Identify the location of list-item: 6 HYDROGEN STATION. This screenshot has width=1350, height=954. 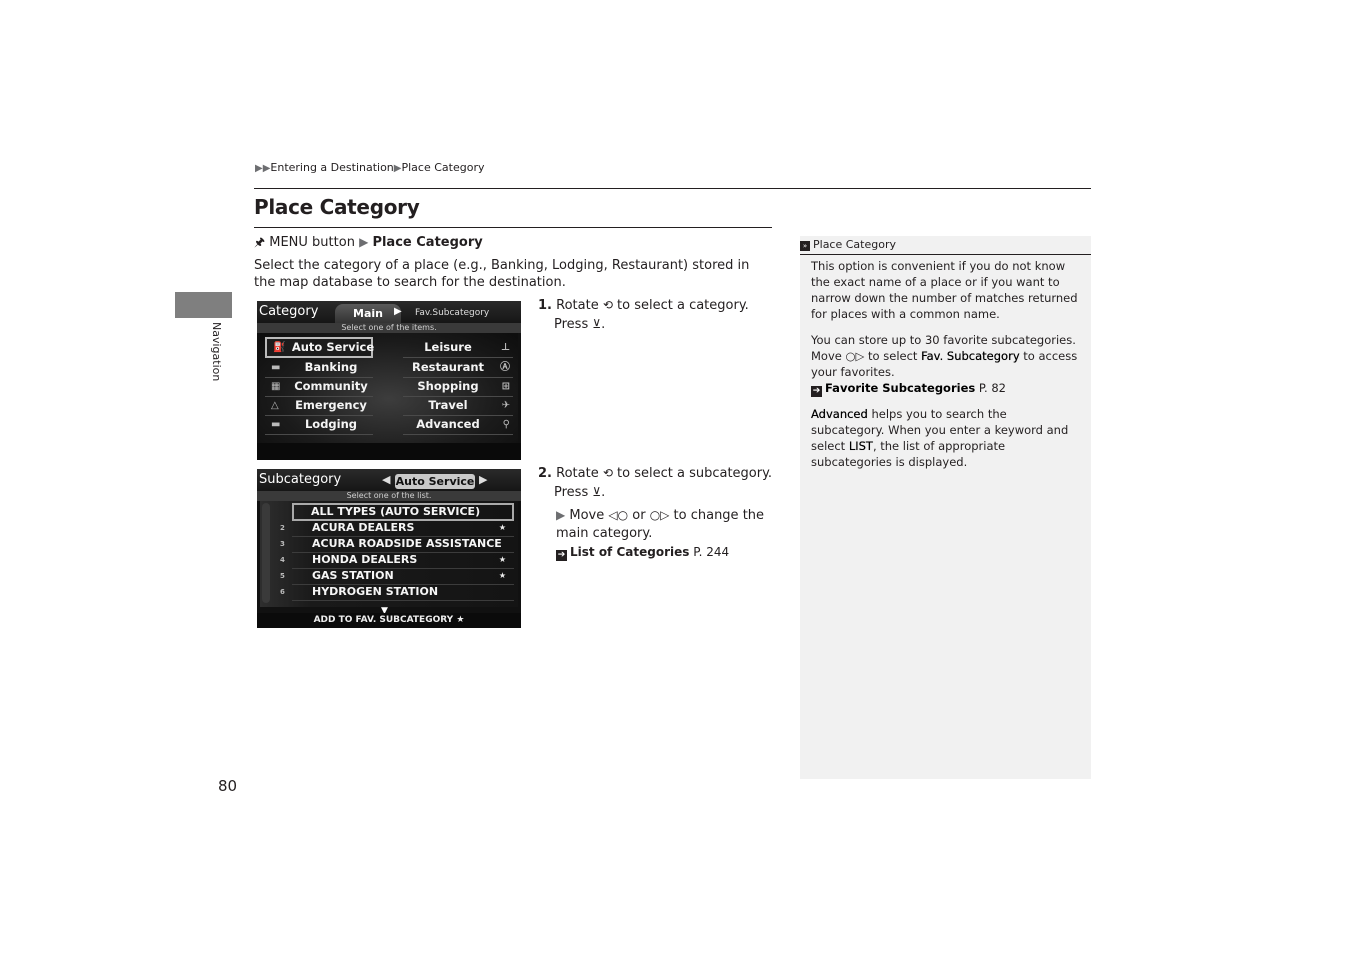
(397, 592).